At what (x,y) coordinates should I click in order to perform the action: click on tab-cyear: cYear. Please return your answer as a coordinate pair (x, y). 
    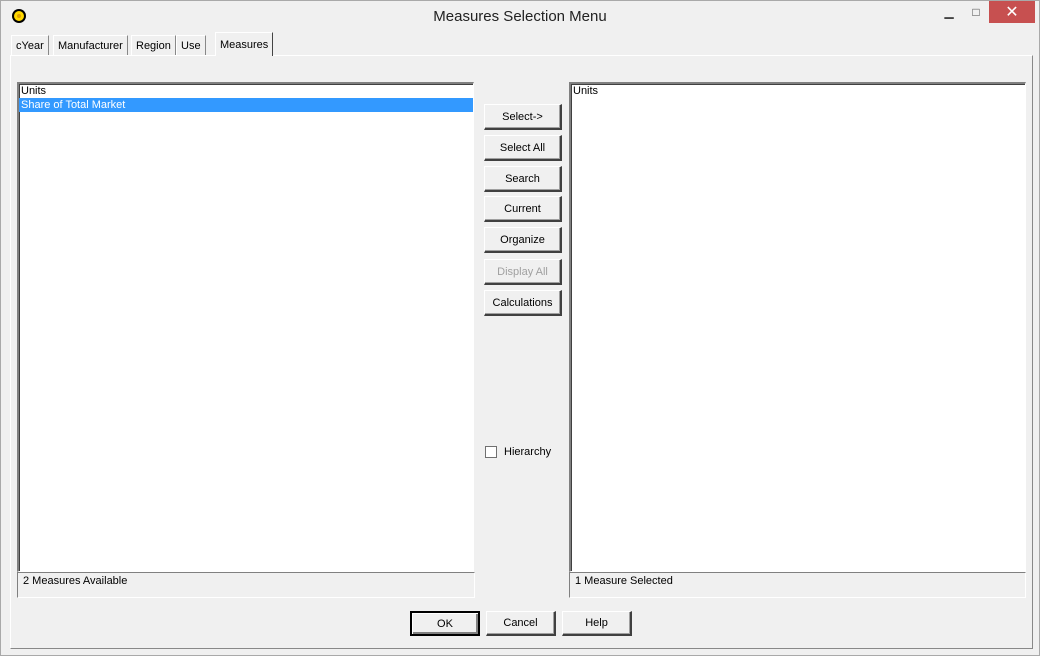
    Looking at the image, I should click on (30, 45).